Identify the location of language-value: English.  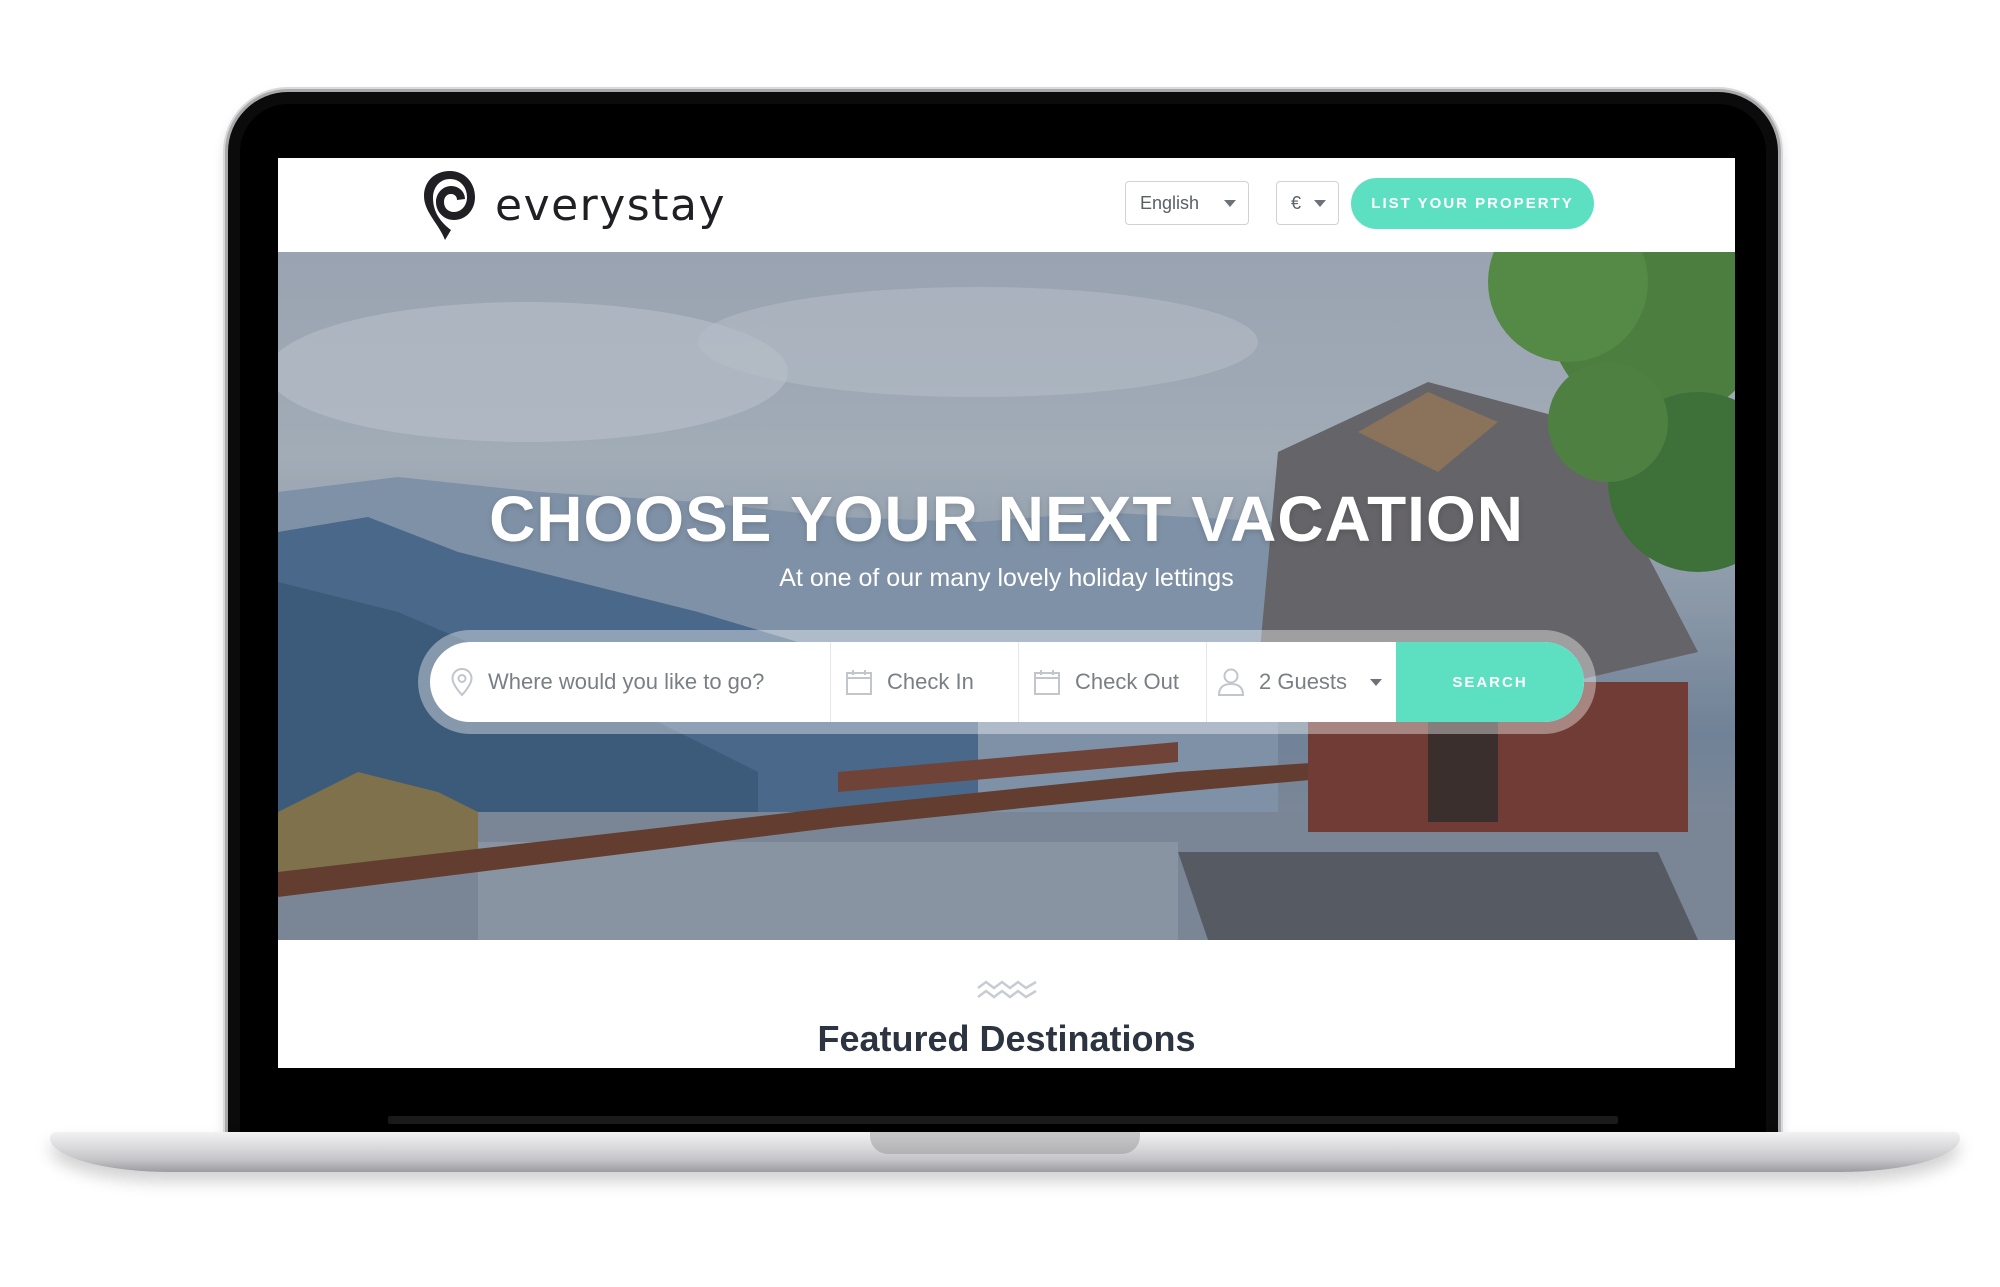
(1170, 202).